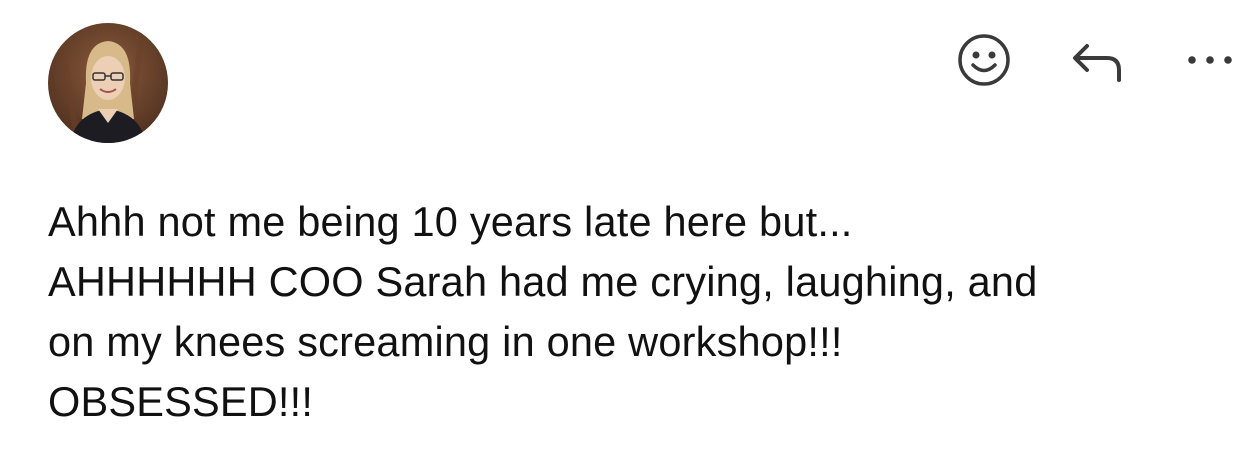 The image size is (1260, 470). Describe the element at coordinates (1097, 63) in the screenshot. I see `reply-arrow-icon` at that location.